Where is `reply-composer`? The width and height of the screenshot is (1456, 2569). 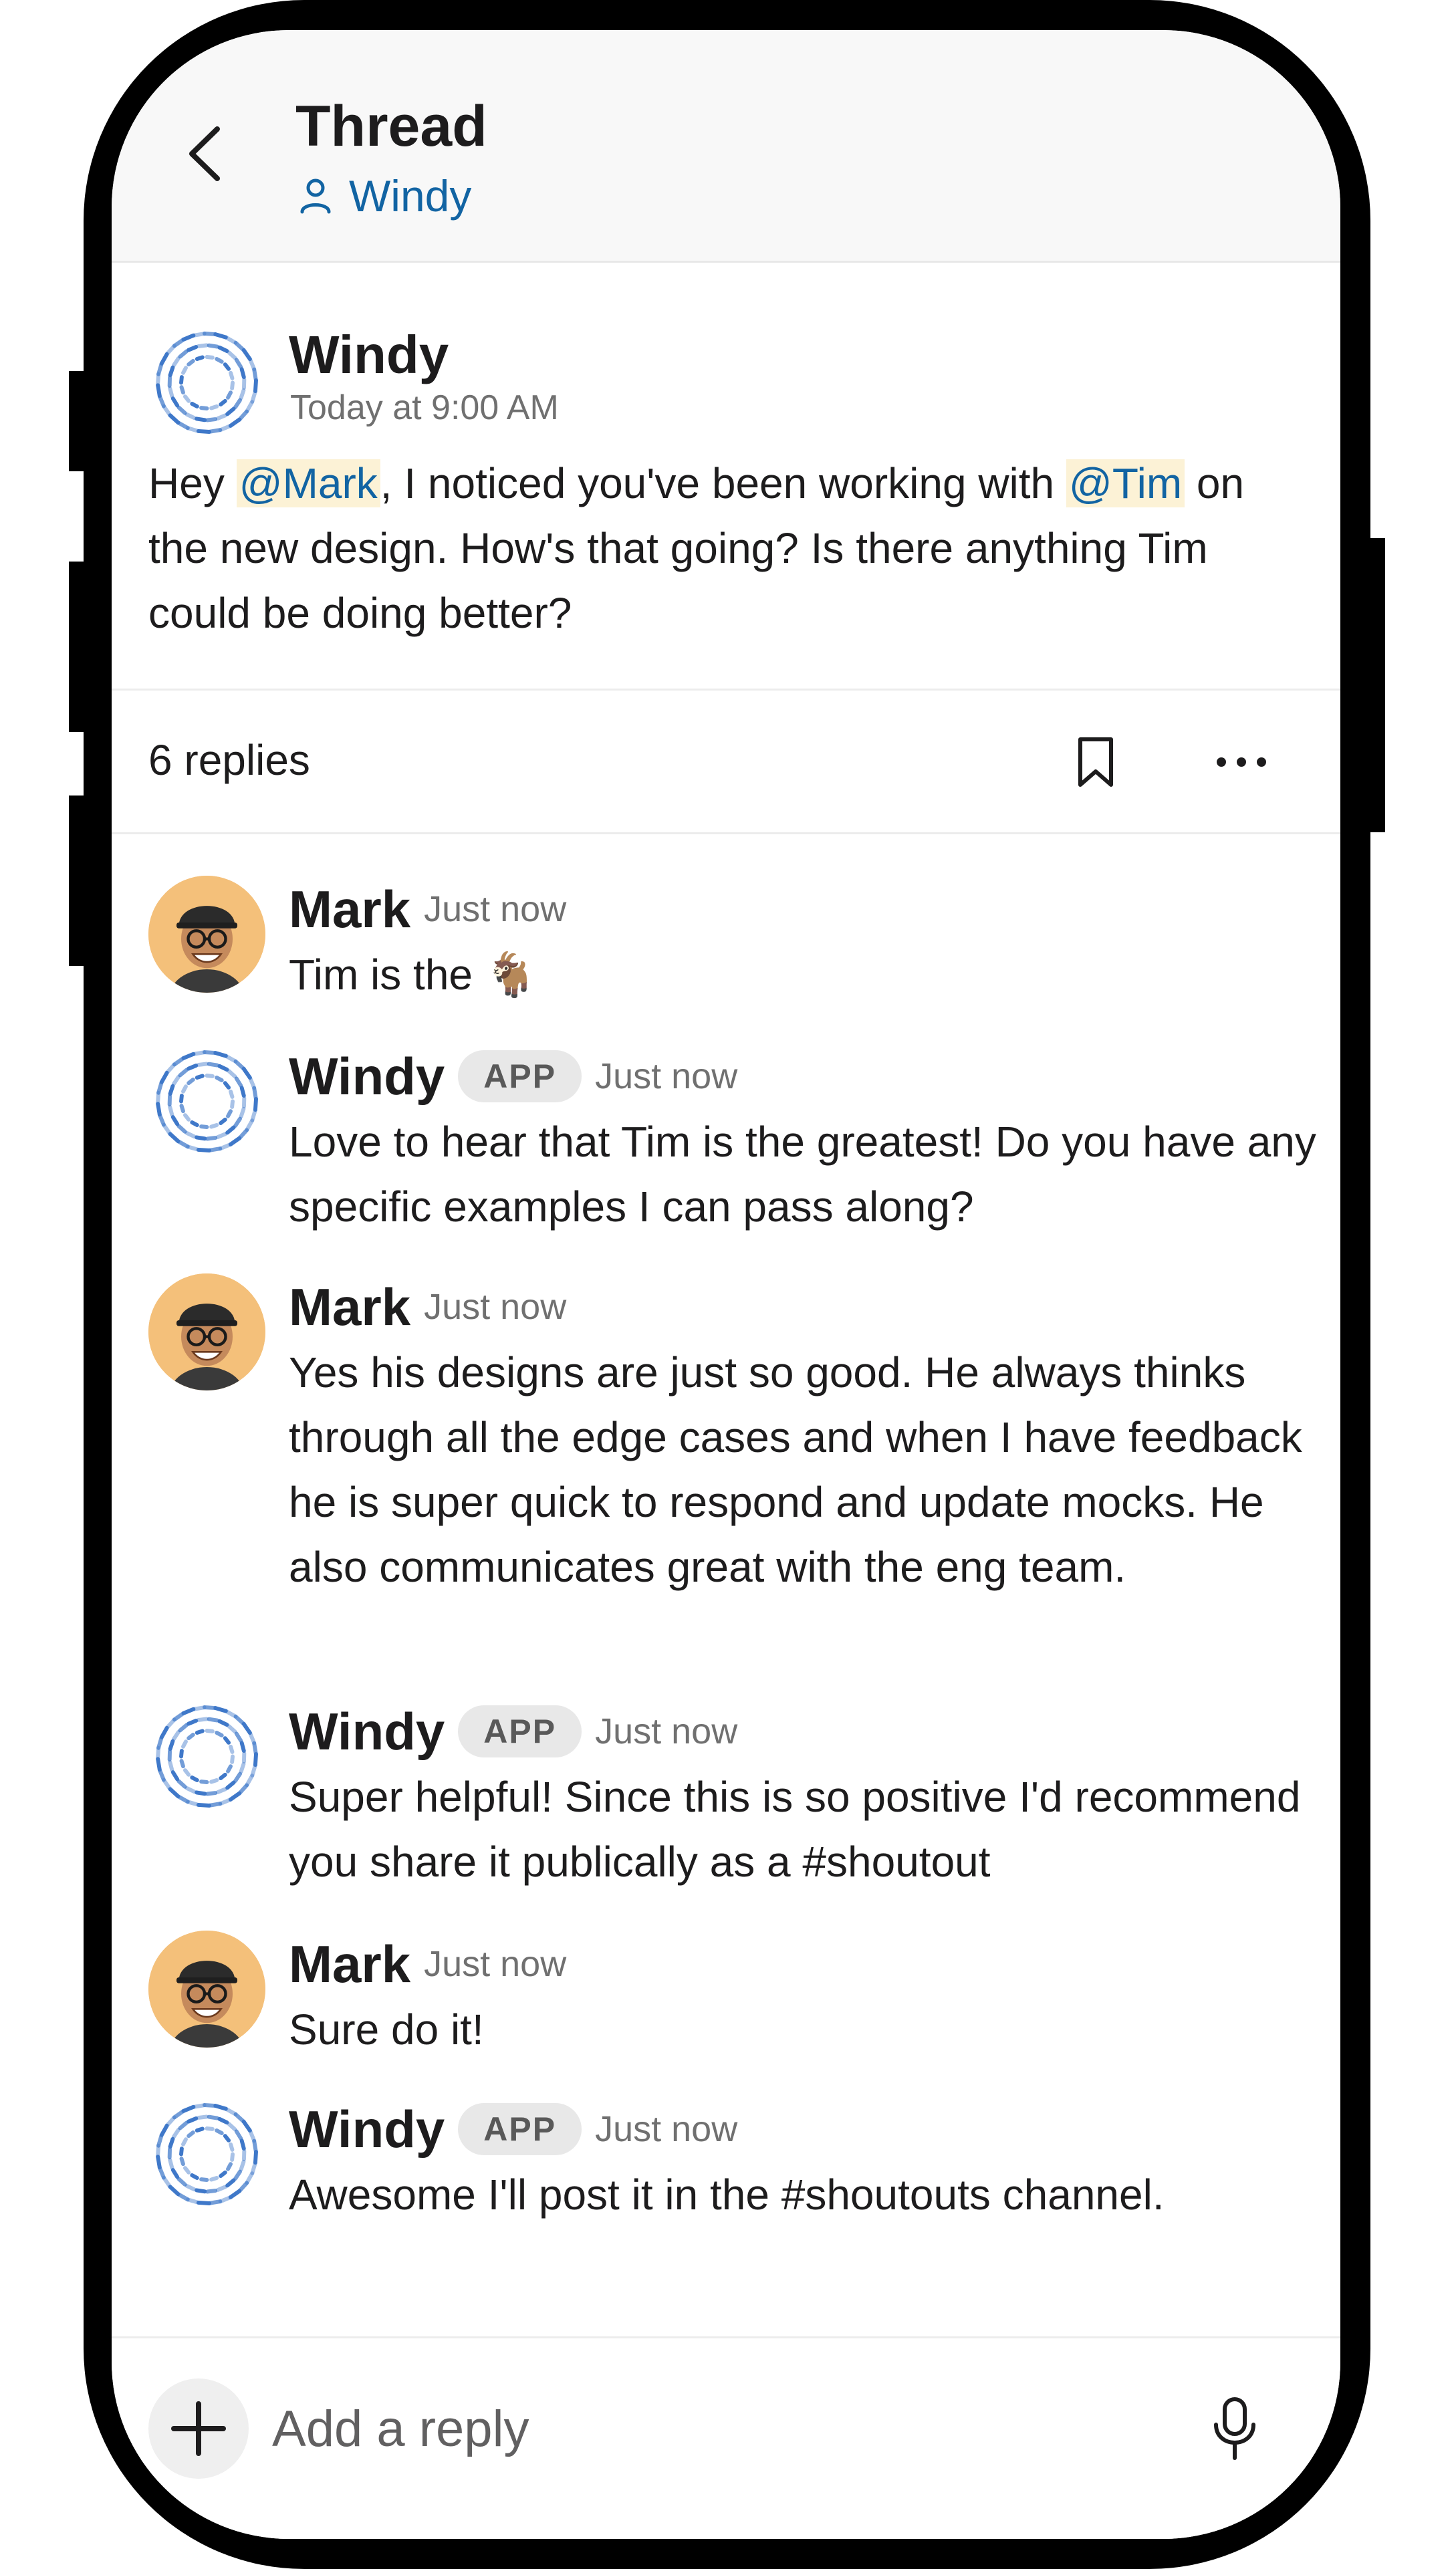
reply-composer is located at coordinates (726, 2437).